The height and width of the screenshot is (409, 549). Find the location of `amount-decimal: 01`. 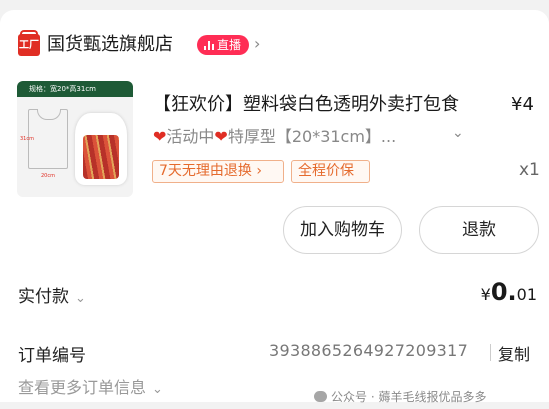

amount-decimal: 01 is located at coordinates (526, 294).